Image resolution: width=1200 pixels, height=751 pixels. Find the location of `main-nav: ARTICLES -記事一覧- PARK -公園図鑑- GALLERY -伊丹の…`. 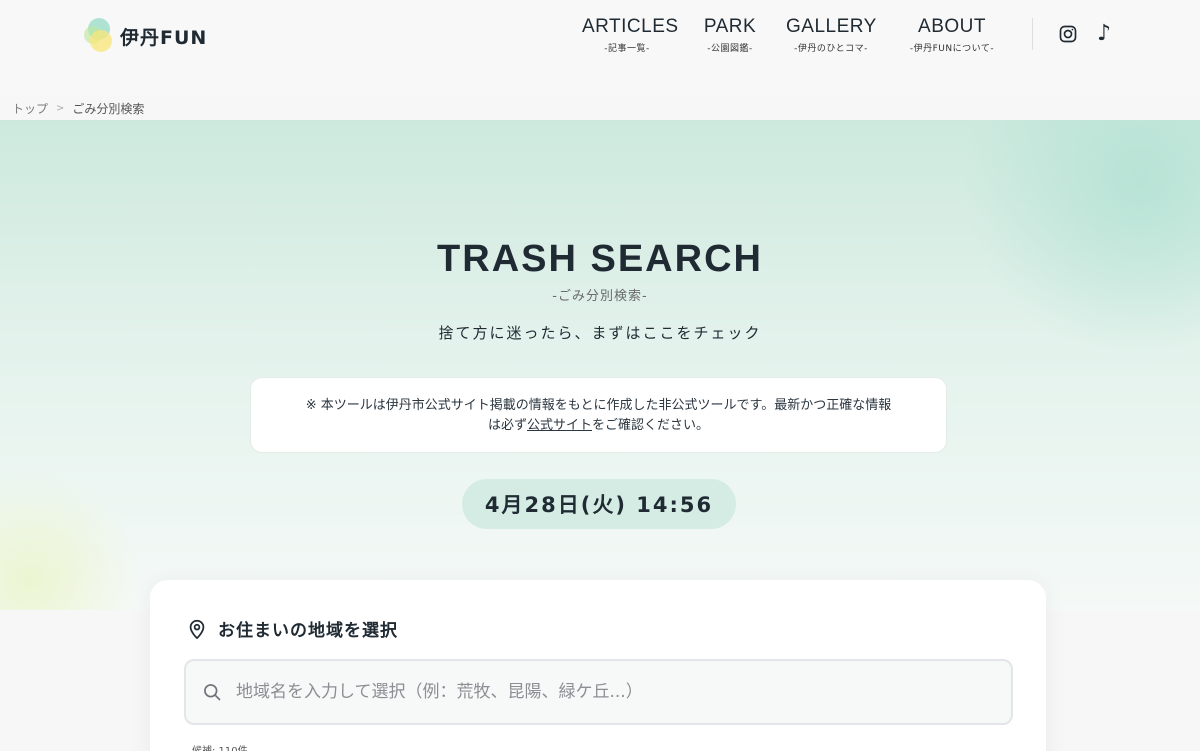

main-nav: ARTICLES -記事一覧- PARK -公園図鑑- GALLERY -伊丹の… is located at coordinates (600, 38).